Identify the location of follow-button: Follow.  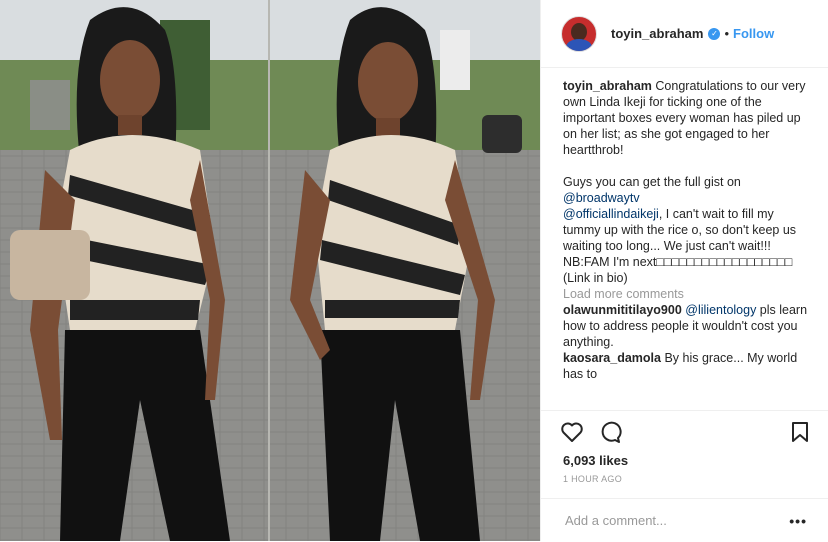
(753, 33).